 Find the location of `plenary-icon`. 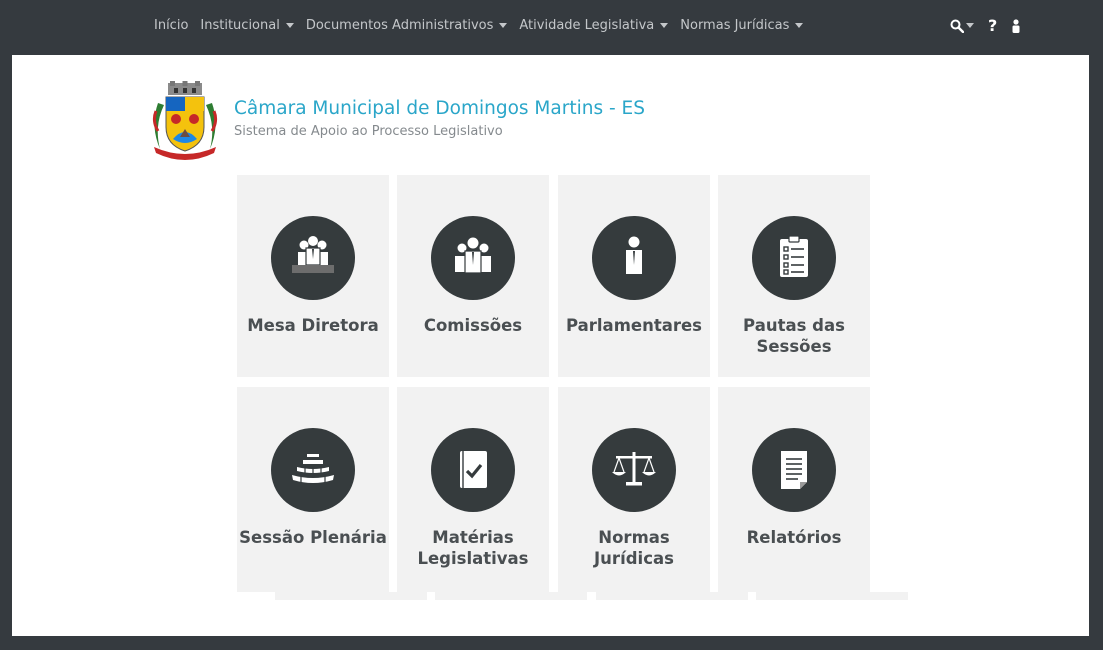

plenary-icon is located at coordinates (313, 470).